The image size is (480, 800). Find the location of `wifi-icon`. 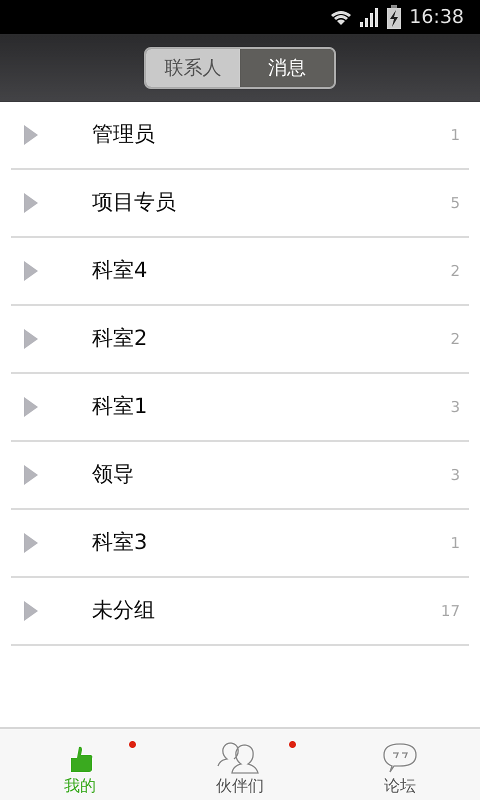

wifi-icon is located at coordinates (341, 17).